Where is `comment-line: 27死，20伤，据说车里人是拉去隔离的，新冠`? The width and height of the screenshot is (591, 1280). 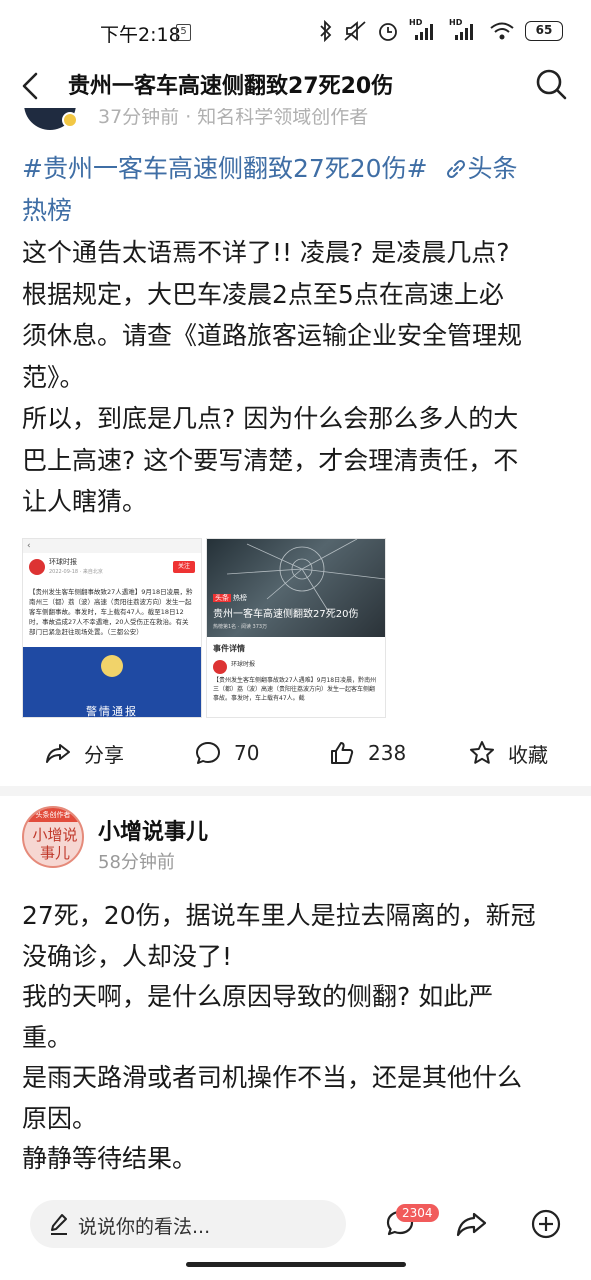 comment-line: 27死，20伤，据说车里人是拉去隔离的，新冠 is located at coordinates (279, 915).